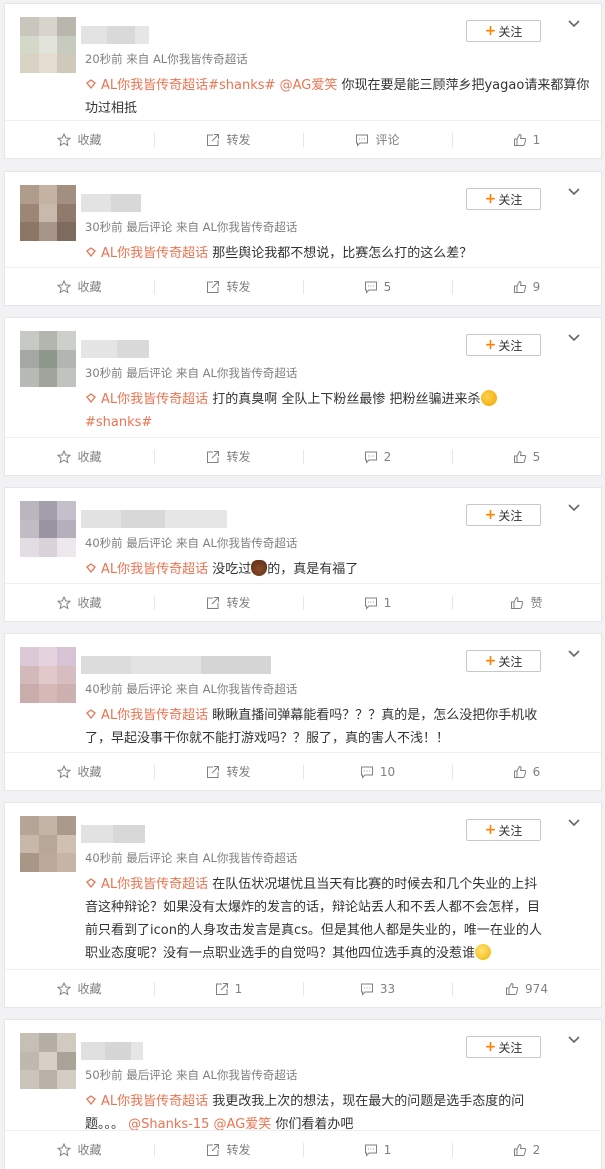  What do you see at coordinates (526, 456) in the screenshot?
I see `like-button: 5` at bounding box center [526, 456].